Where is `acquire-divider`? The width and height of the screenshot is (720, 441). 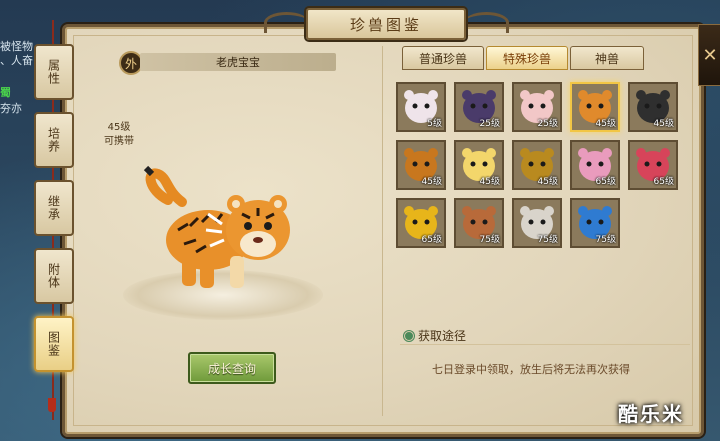
acquire-divider is located at coordinates (545, 344).